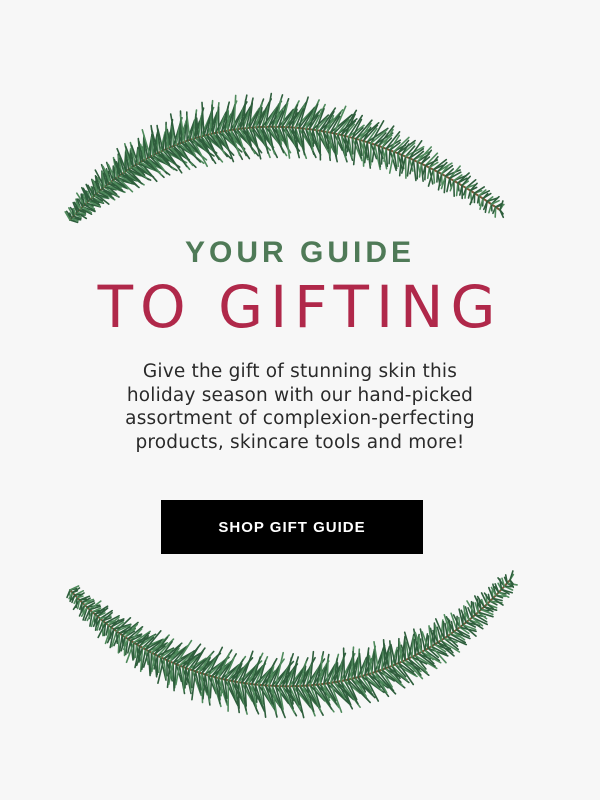 The width and height of the screenshot is (600, 800). Describe the element at coordinates (292, 644) in the screenshot. I see `evergreen-garland-bottom-icon` at that location.